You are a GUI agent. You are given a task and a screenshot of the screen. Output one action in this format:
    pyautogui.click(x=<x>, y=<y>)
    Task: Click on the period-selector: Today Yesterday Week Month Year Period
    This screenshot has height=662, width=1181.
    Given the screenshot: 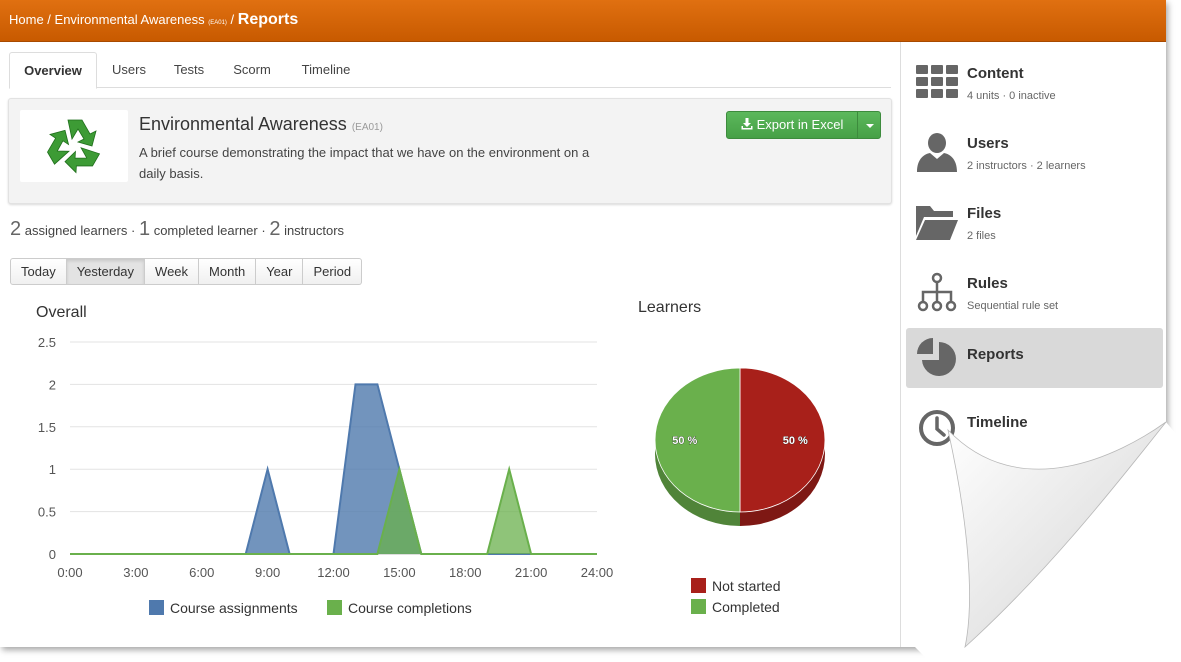 What is the action you would take?
    pyautogui.click(x=186, y=271)
    